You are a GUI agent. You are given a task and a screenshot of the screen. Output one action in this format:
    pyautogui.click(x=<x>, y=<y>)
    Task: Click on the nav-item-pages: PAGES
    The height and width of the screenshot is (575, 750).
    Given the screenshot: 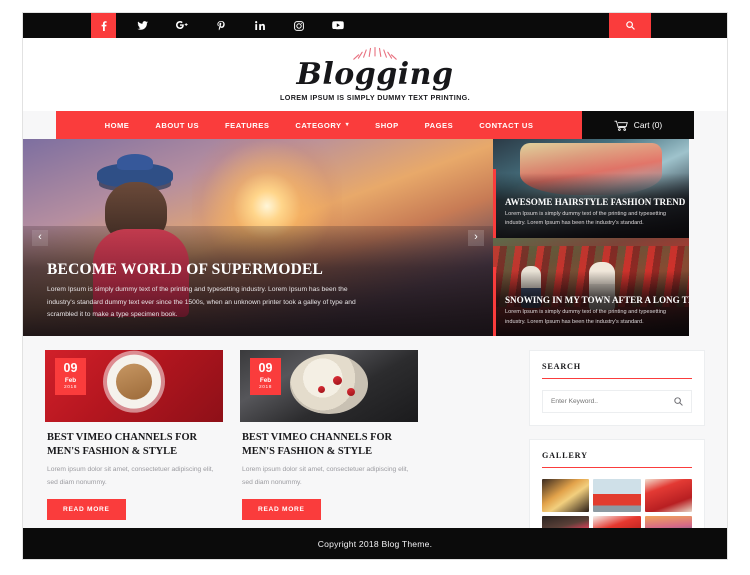 What is the action you would take?
    pyautogui.click(x=439, y=125)
    